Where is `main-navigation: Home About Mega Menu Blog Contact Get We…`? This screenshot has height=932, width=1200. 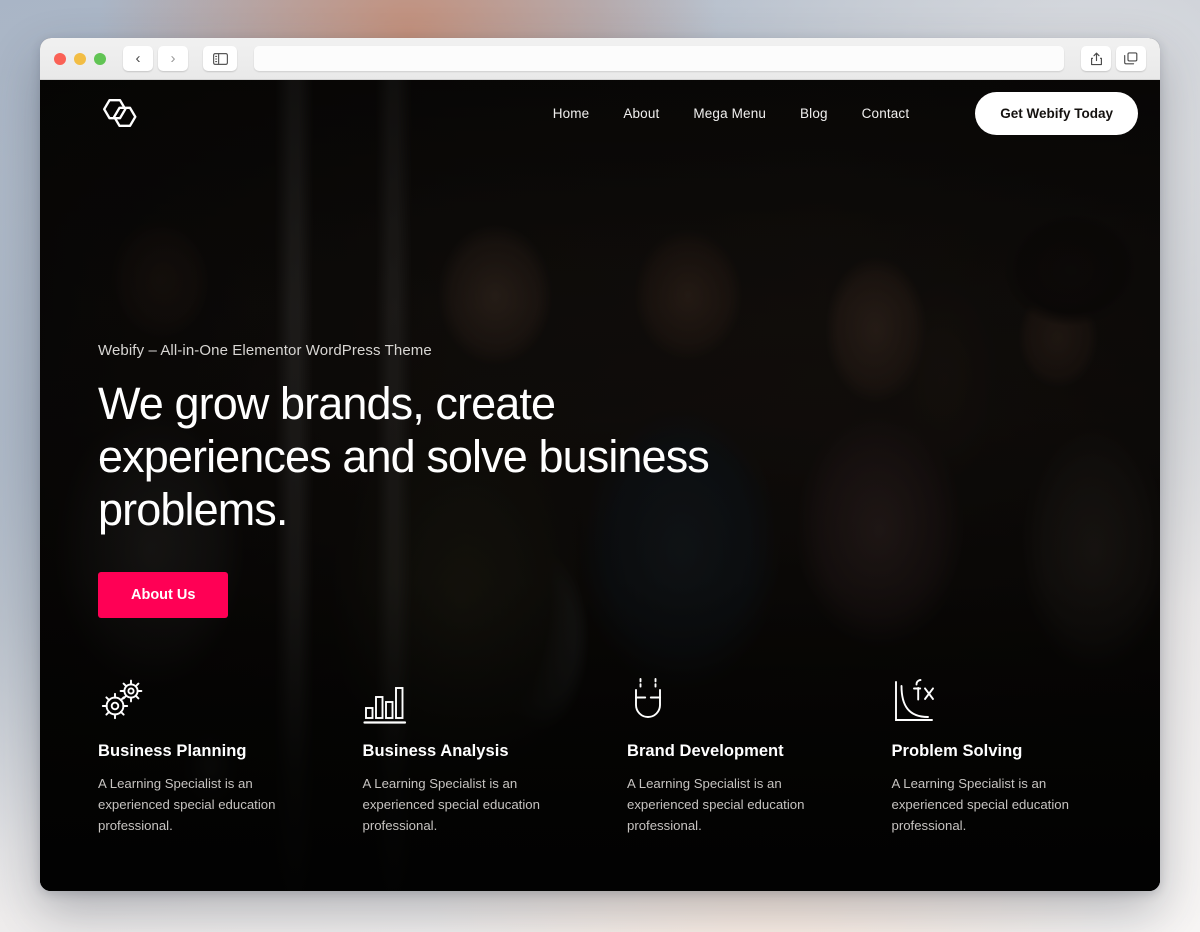
main-navigation: Home About Mega Menu Blog Contact Get We… is located at coordinates (845, 113).